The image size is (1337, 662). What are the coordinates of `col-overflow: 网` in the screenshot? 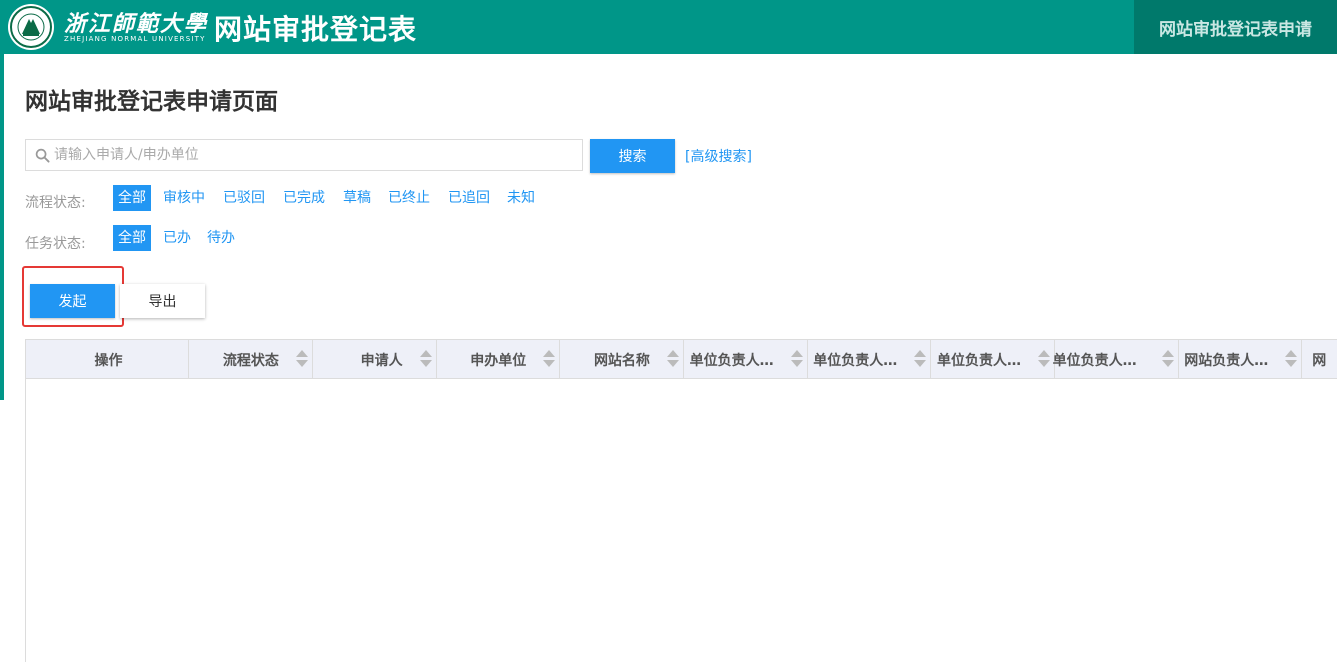 It's located at (1319, 359).